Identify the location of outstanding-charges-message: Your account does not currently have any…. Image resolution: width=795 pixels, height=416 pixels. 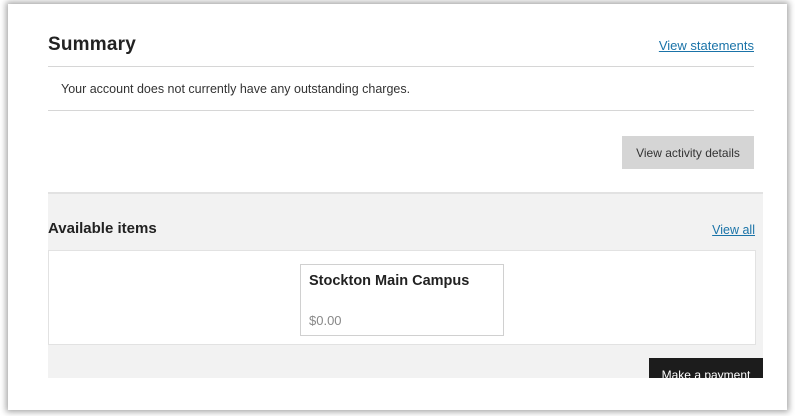
(236, 89).